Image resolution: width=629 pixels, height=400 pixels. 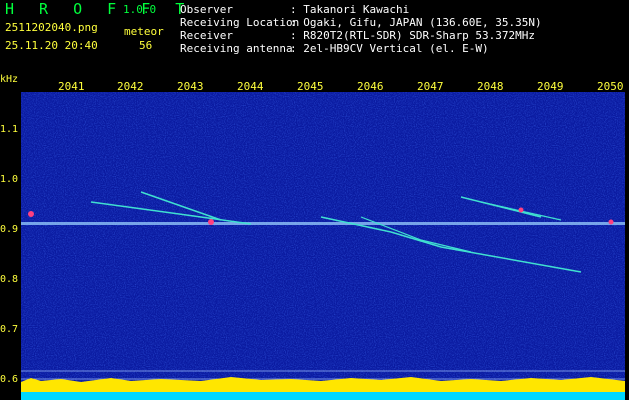 I want to click on y-axis-unit: kHz, so click(x=9, y=79).